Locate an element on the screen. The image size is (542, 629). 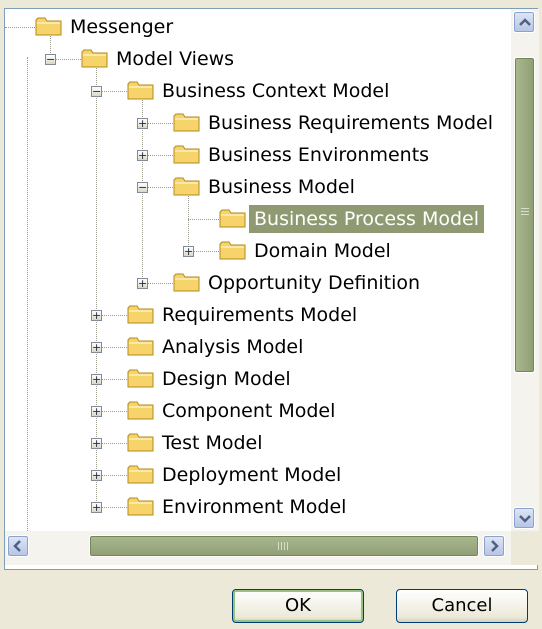
arrow-up-icon is located at coordinates (525, 22).